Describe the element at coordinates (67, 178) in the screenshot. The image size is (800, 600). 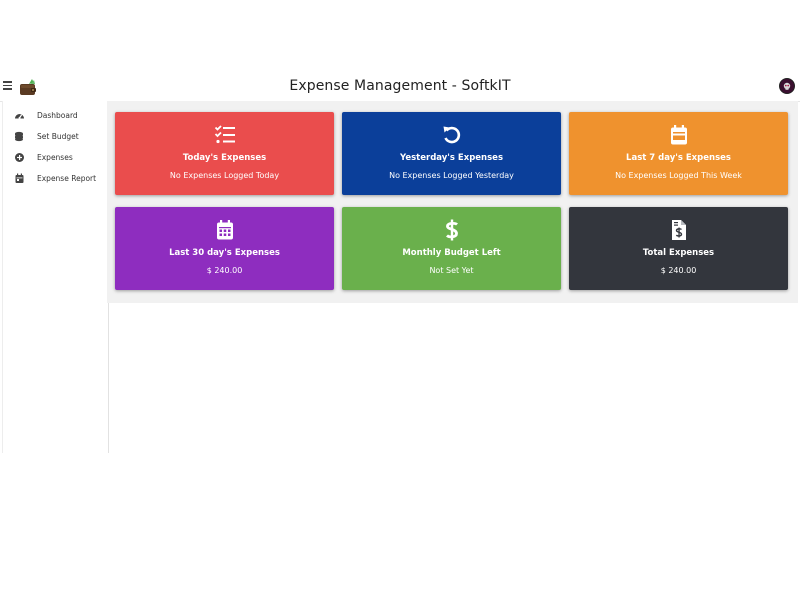
I see `sidebar-item-label: Expense Report` at that location.